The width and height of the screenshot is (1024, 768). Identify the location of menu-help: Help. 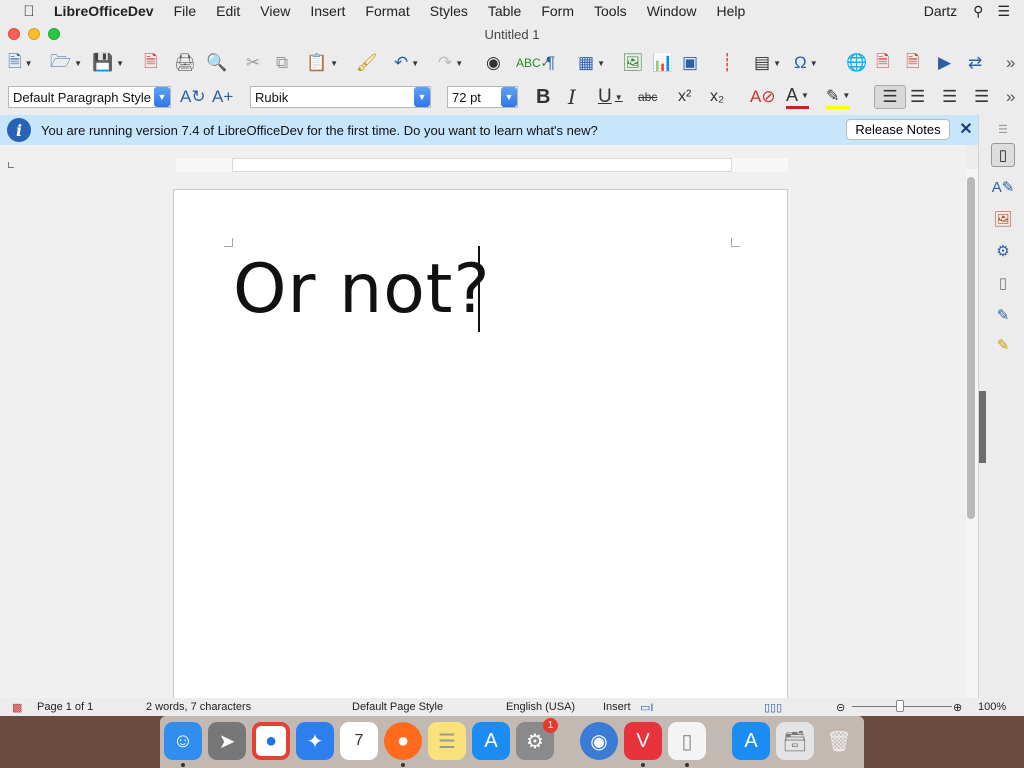
(730, 11).